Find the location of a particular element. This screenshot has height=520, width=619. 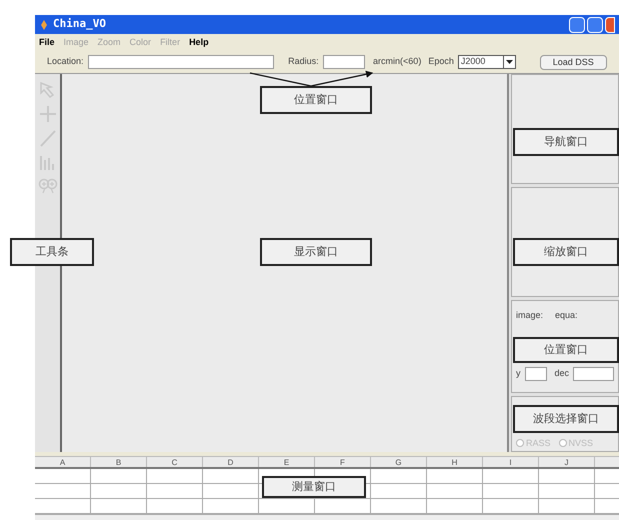

dec-field is located at coordinates (593, 373).